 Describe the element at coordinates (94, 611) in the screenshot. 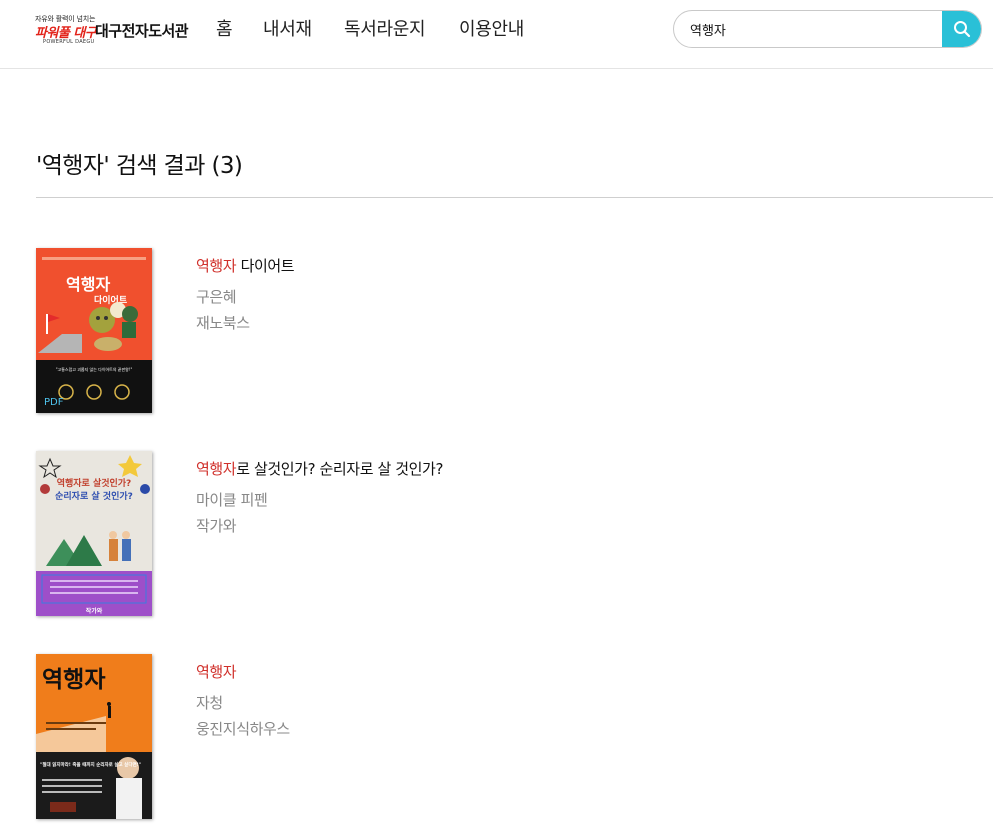

I see `cover-publisher-mark: 작가와` at that location.